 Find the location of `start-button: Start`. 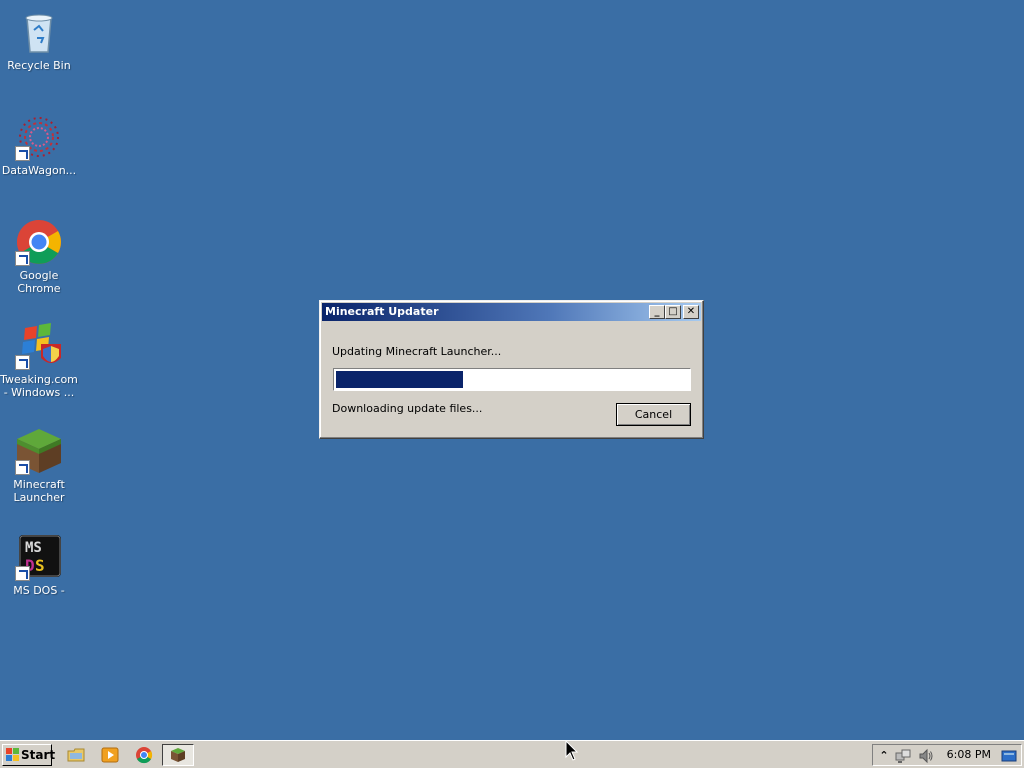

start-button: Start is located at coordinates (29, 755).